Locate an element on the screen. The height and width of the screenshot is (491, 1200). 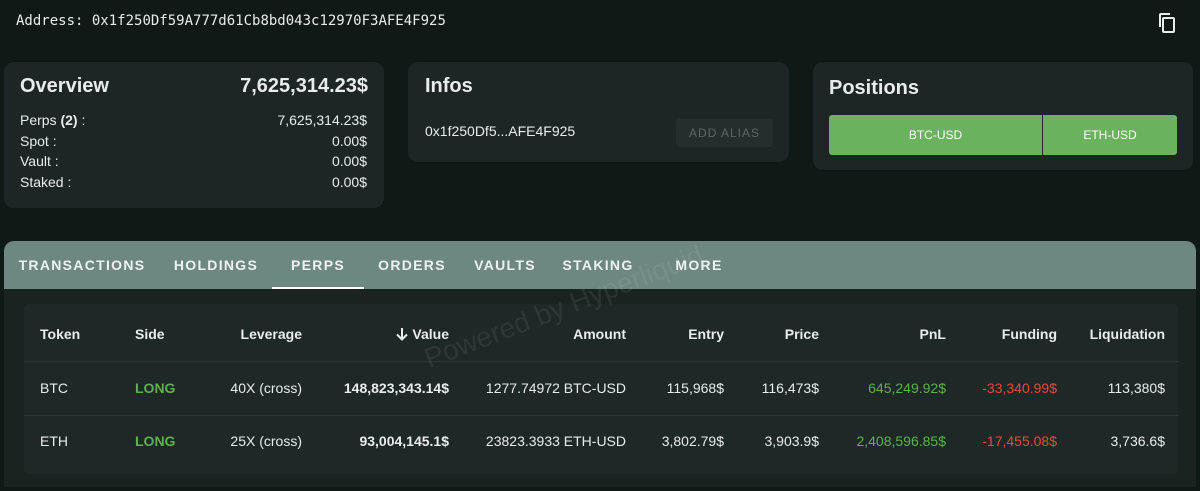
overview-label: Staked : is located at coordinates (46, 182).